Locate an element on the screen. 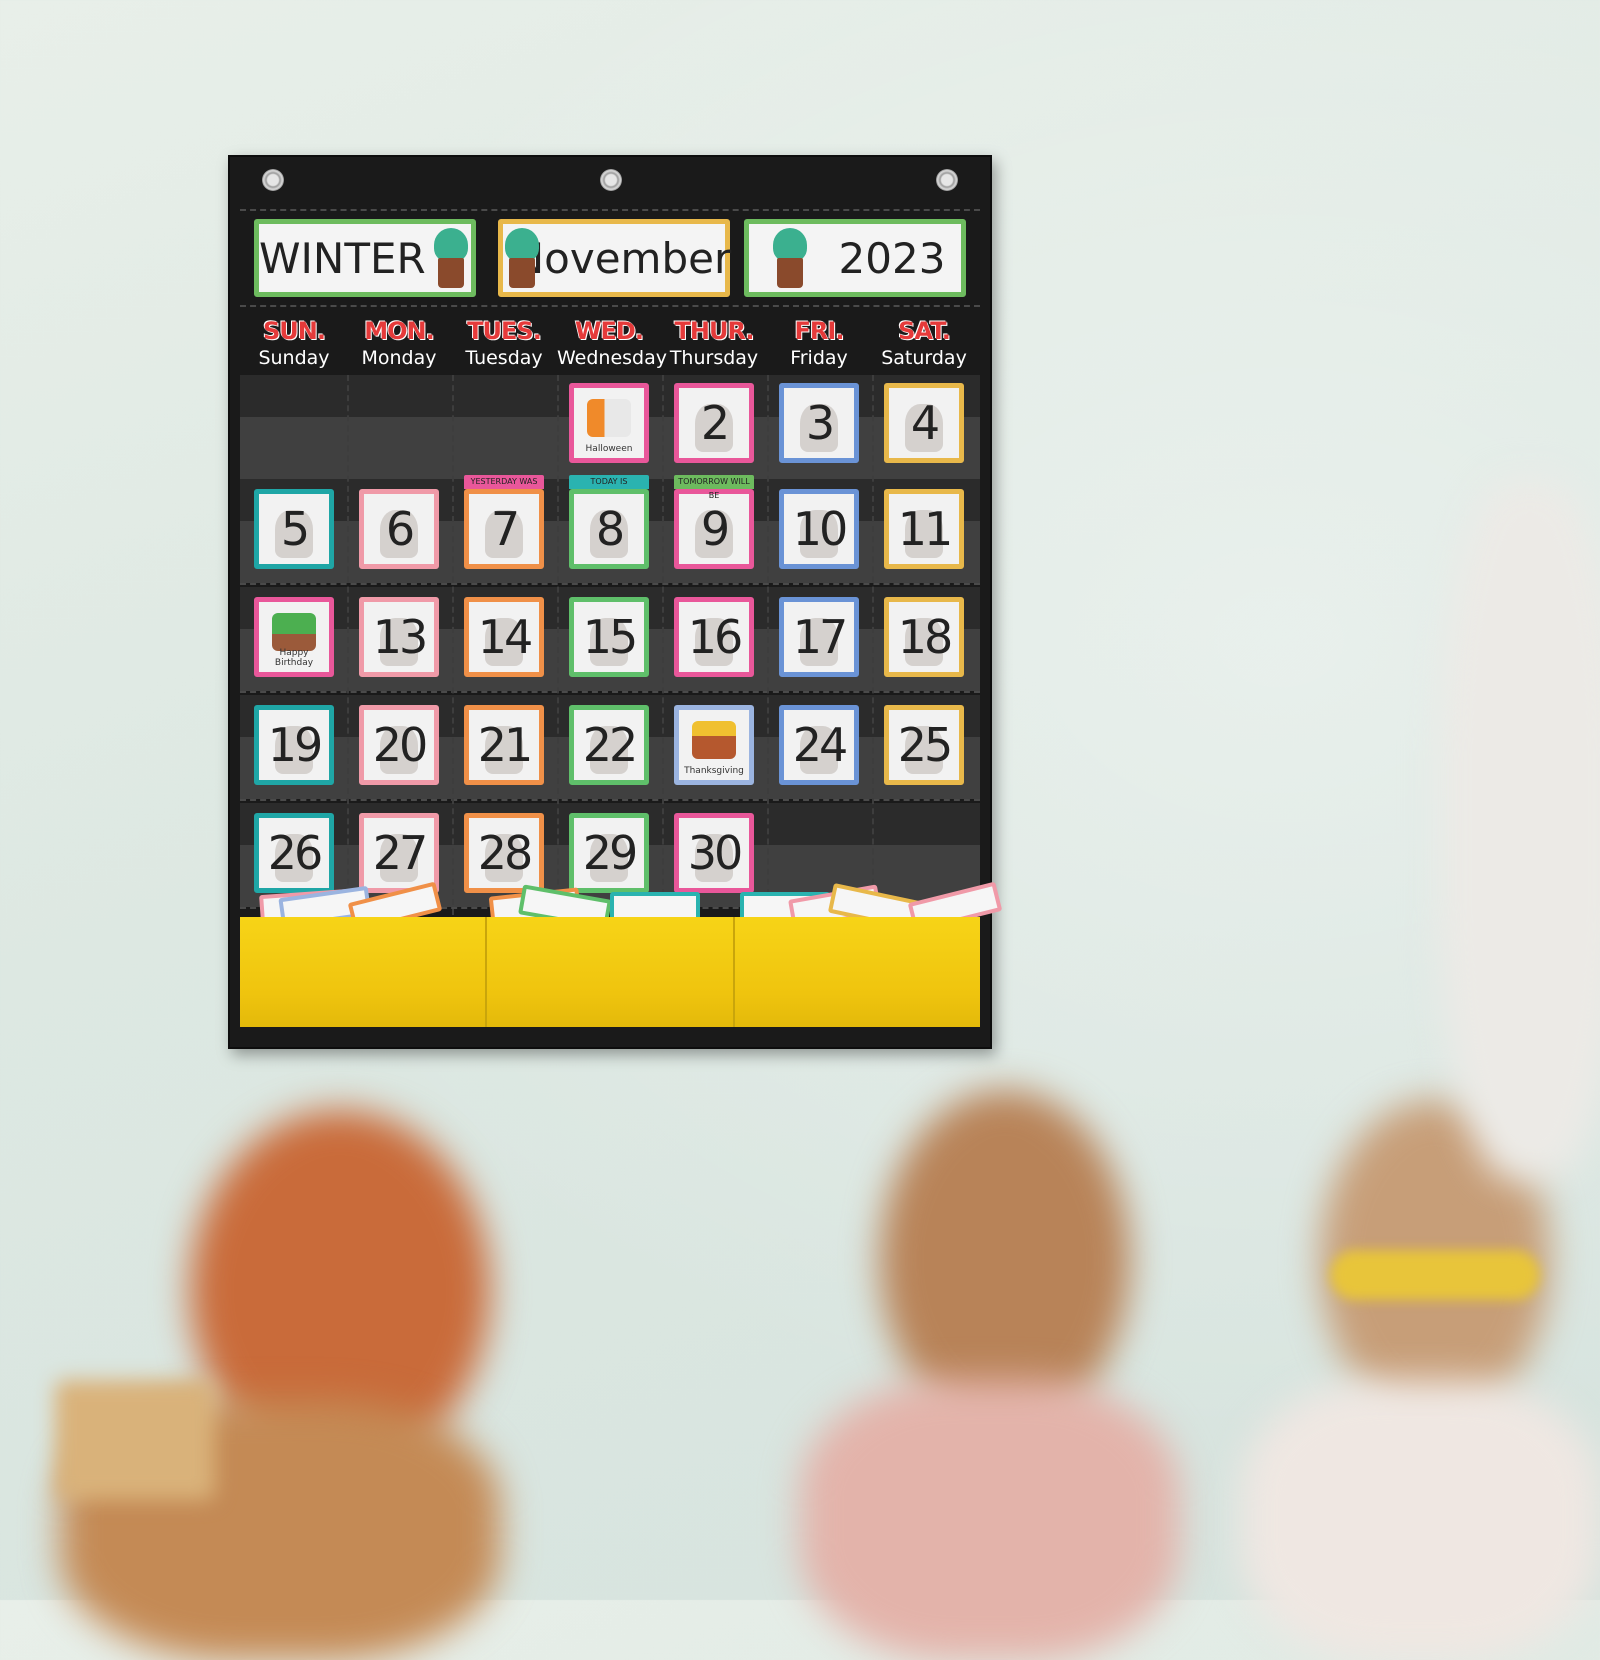  day-marker-tag: TODAY IS is located at coordinates (609, 482).